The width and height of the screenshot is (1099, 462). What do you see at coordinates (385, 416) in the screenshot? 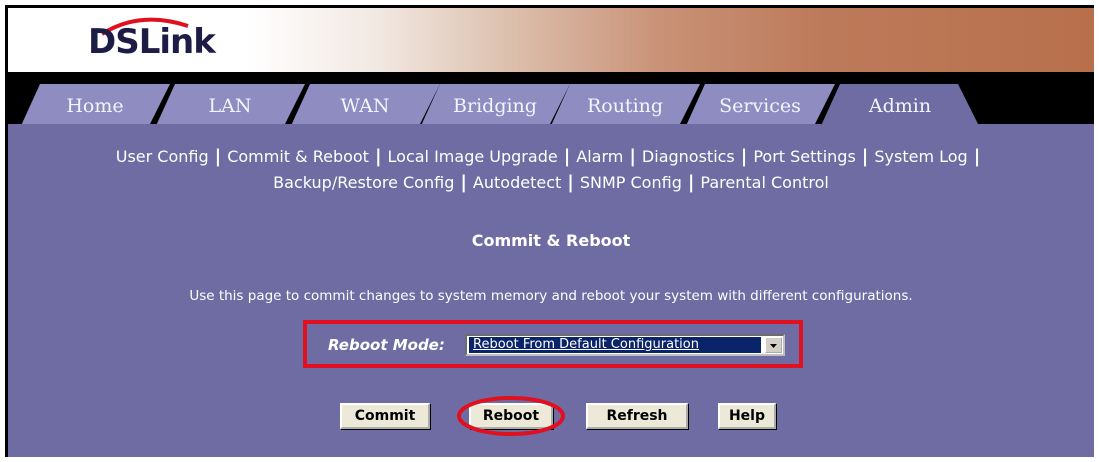
I see `commit-button: Commit` at bounding box center [385, 416].